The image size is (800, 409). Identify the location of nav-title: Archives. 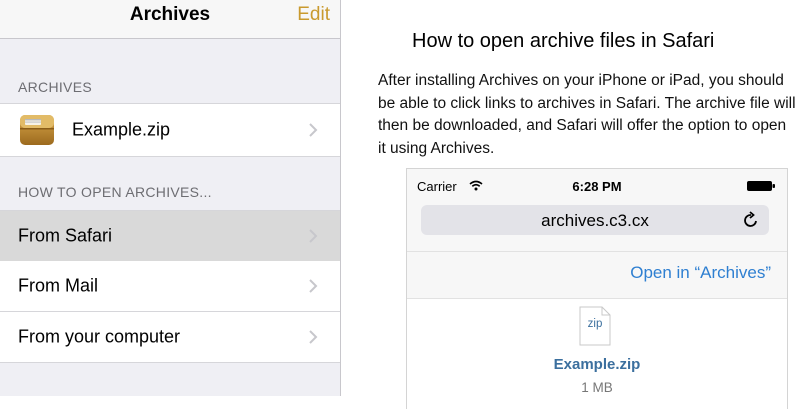
(170, 14).